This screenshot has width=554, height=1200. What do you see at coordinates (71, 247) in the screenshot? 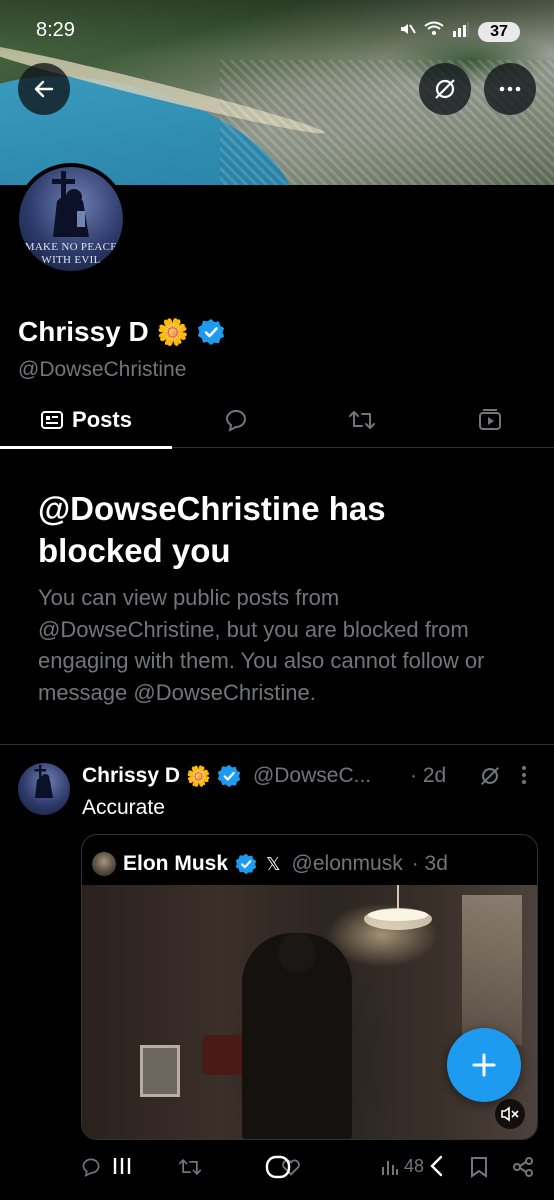
I see `avatar-text-line1: MAKE NO PEACE` at bounding box center [71, 247].